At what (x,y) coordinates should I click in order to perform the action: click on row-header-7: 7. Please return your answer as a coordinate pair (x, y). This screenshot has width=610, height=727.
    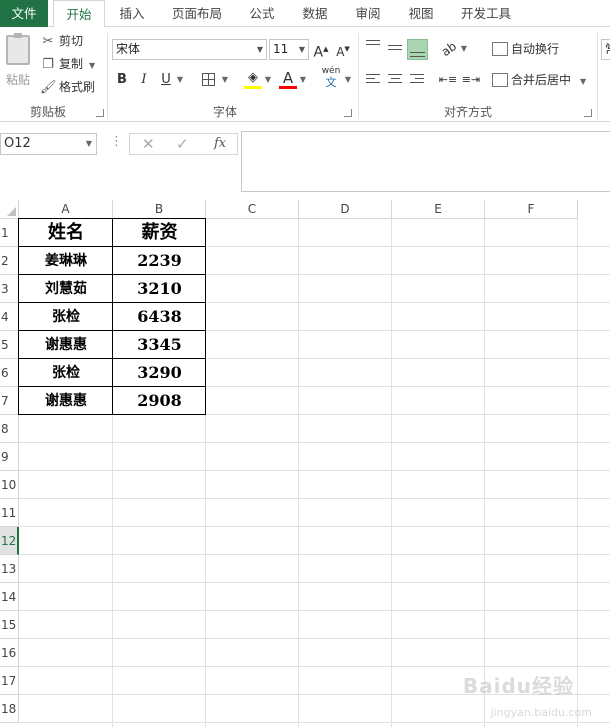
    Looking at the image, I should click on (9, 401).